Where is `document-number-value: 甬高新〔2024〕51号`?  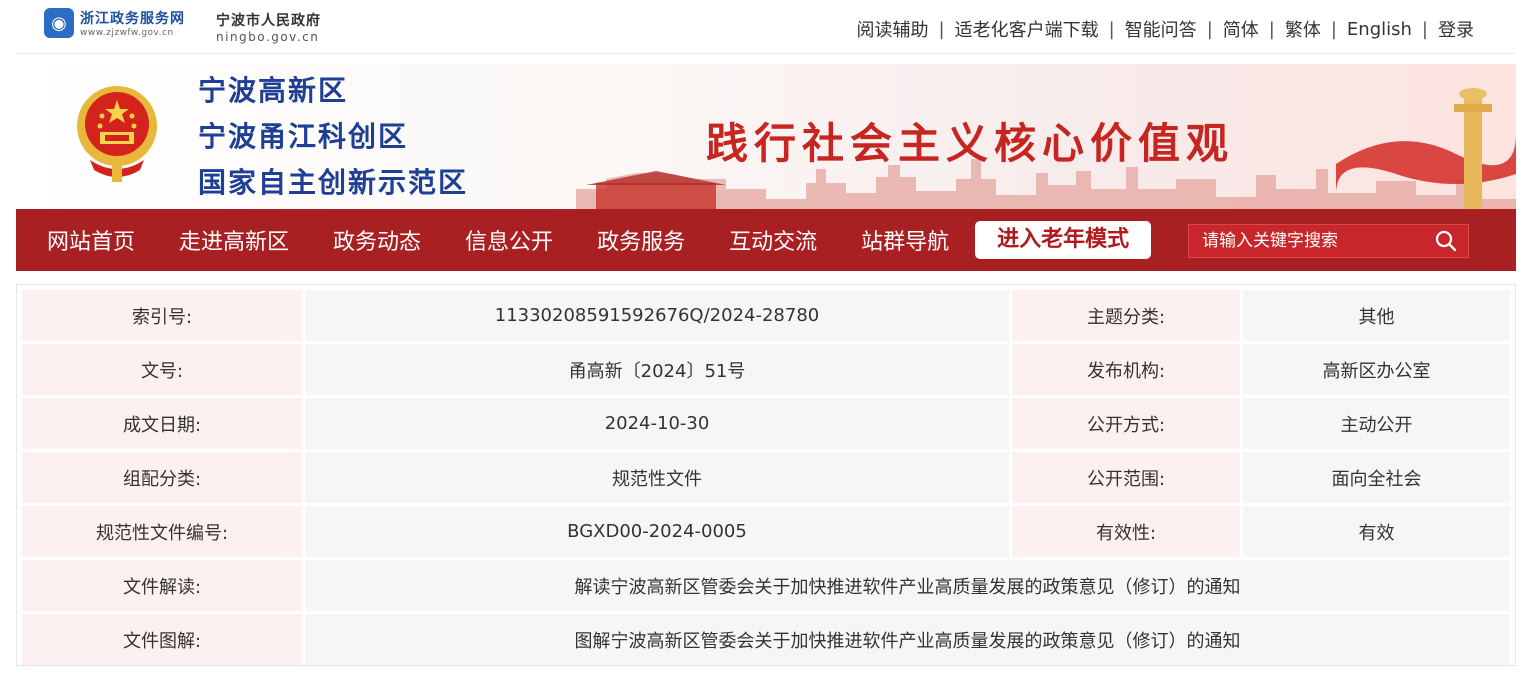
document-number-value: 甬高新〔2024〕51号 is located at coordinates (657, 369).